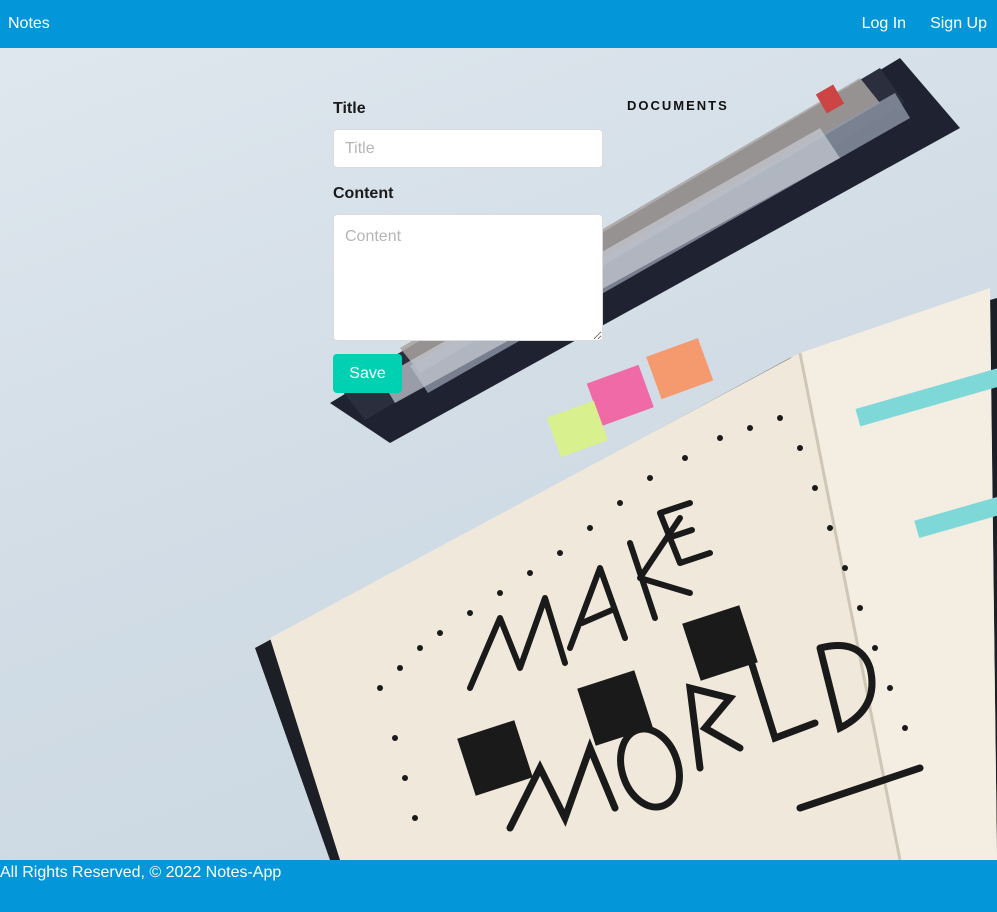 This screenshot has height=912, width=997. What do you see at coordinates (678, 105) in the screenshot?
I see `documents-heading: DOCUMENTS` at bounding box center [678, 105].